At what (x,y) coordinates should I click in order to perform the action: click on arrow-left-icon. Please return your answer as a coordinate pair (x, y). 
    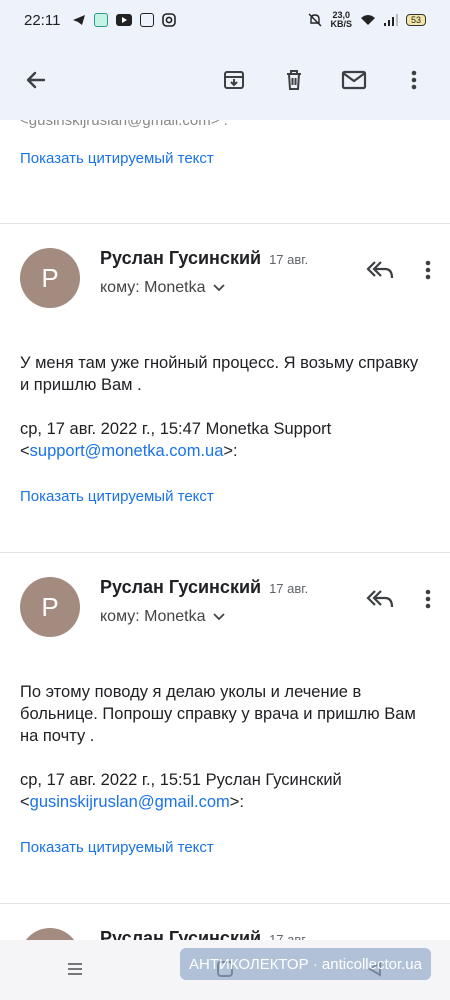
    Looking at the image, I should click on (36, 80).